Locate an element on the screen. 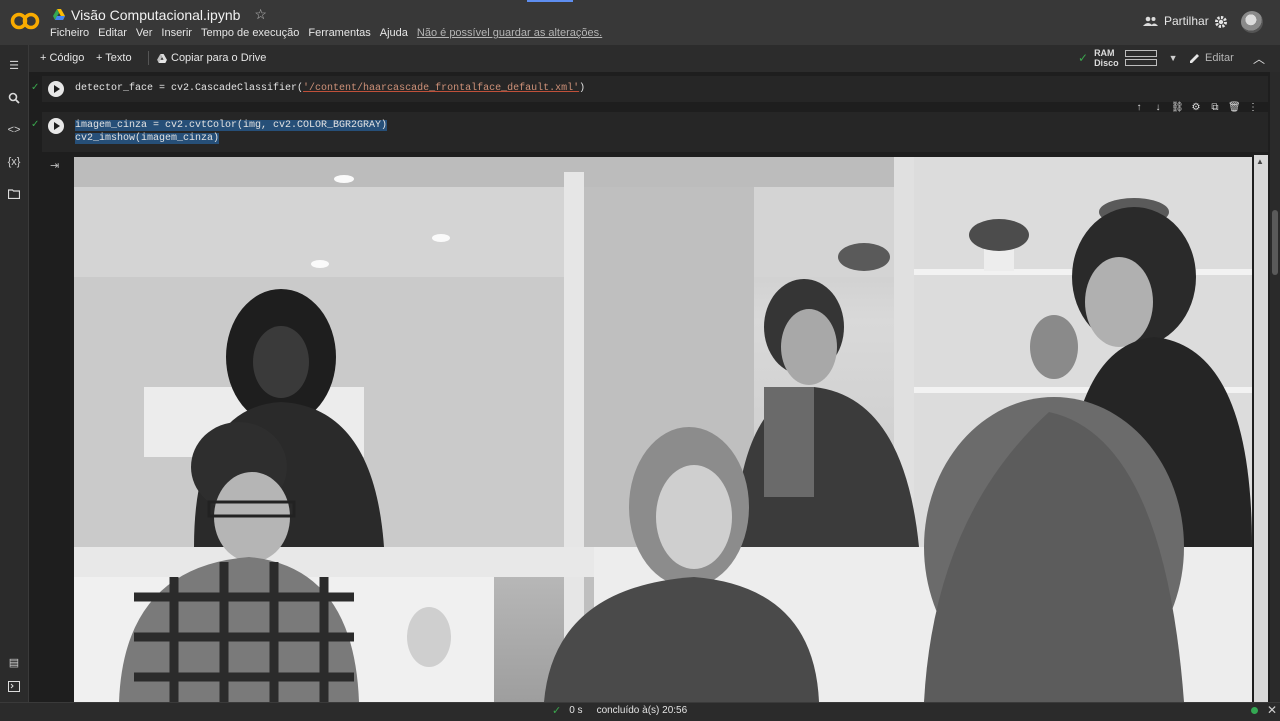 The width and height of the screenshot is (1280, 721). resource-bars is located at coordinates (1140, 58).